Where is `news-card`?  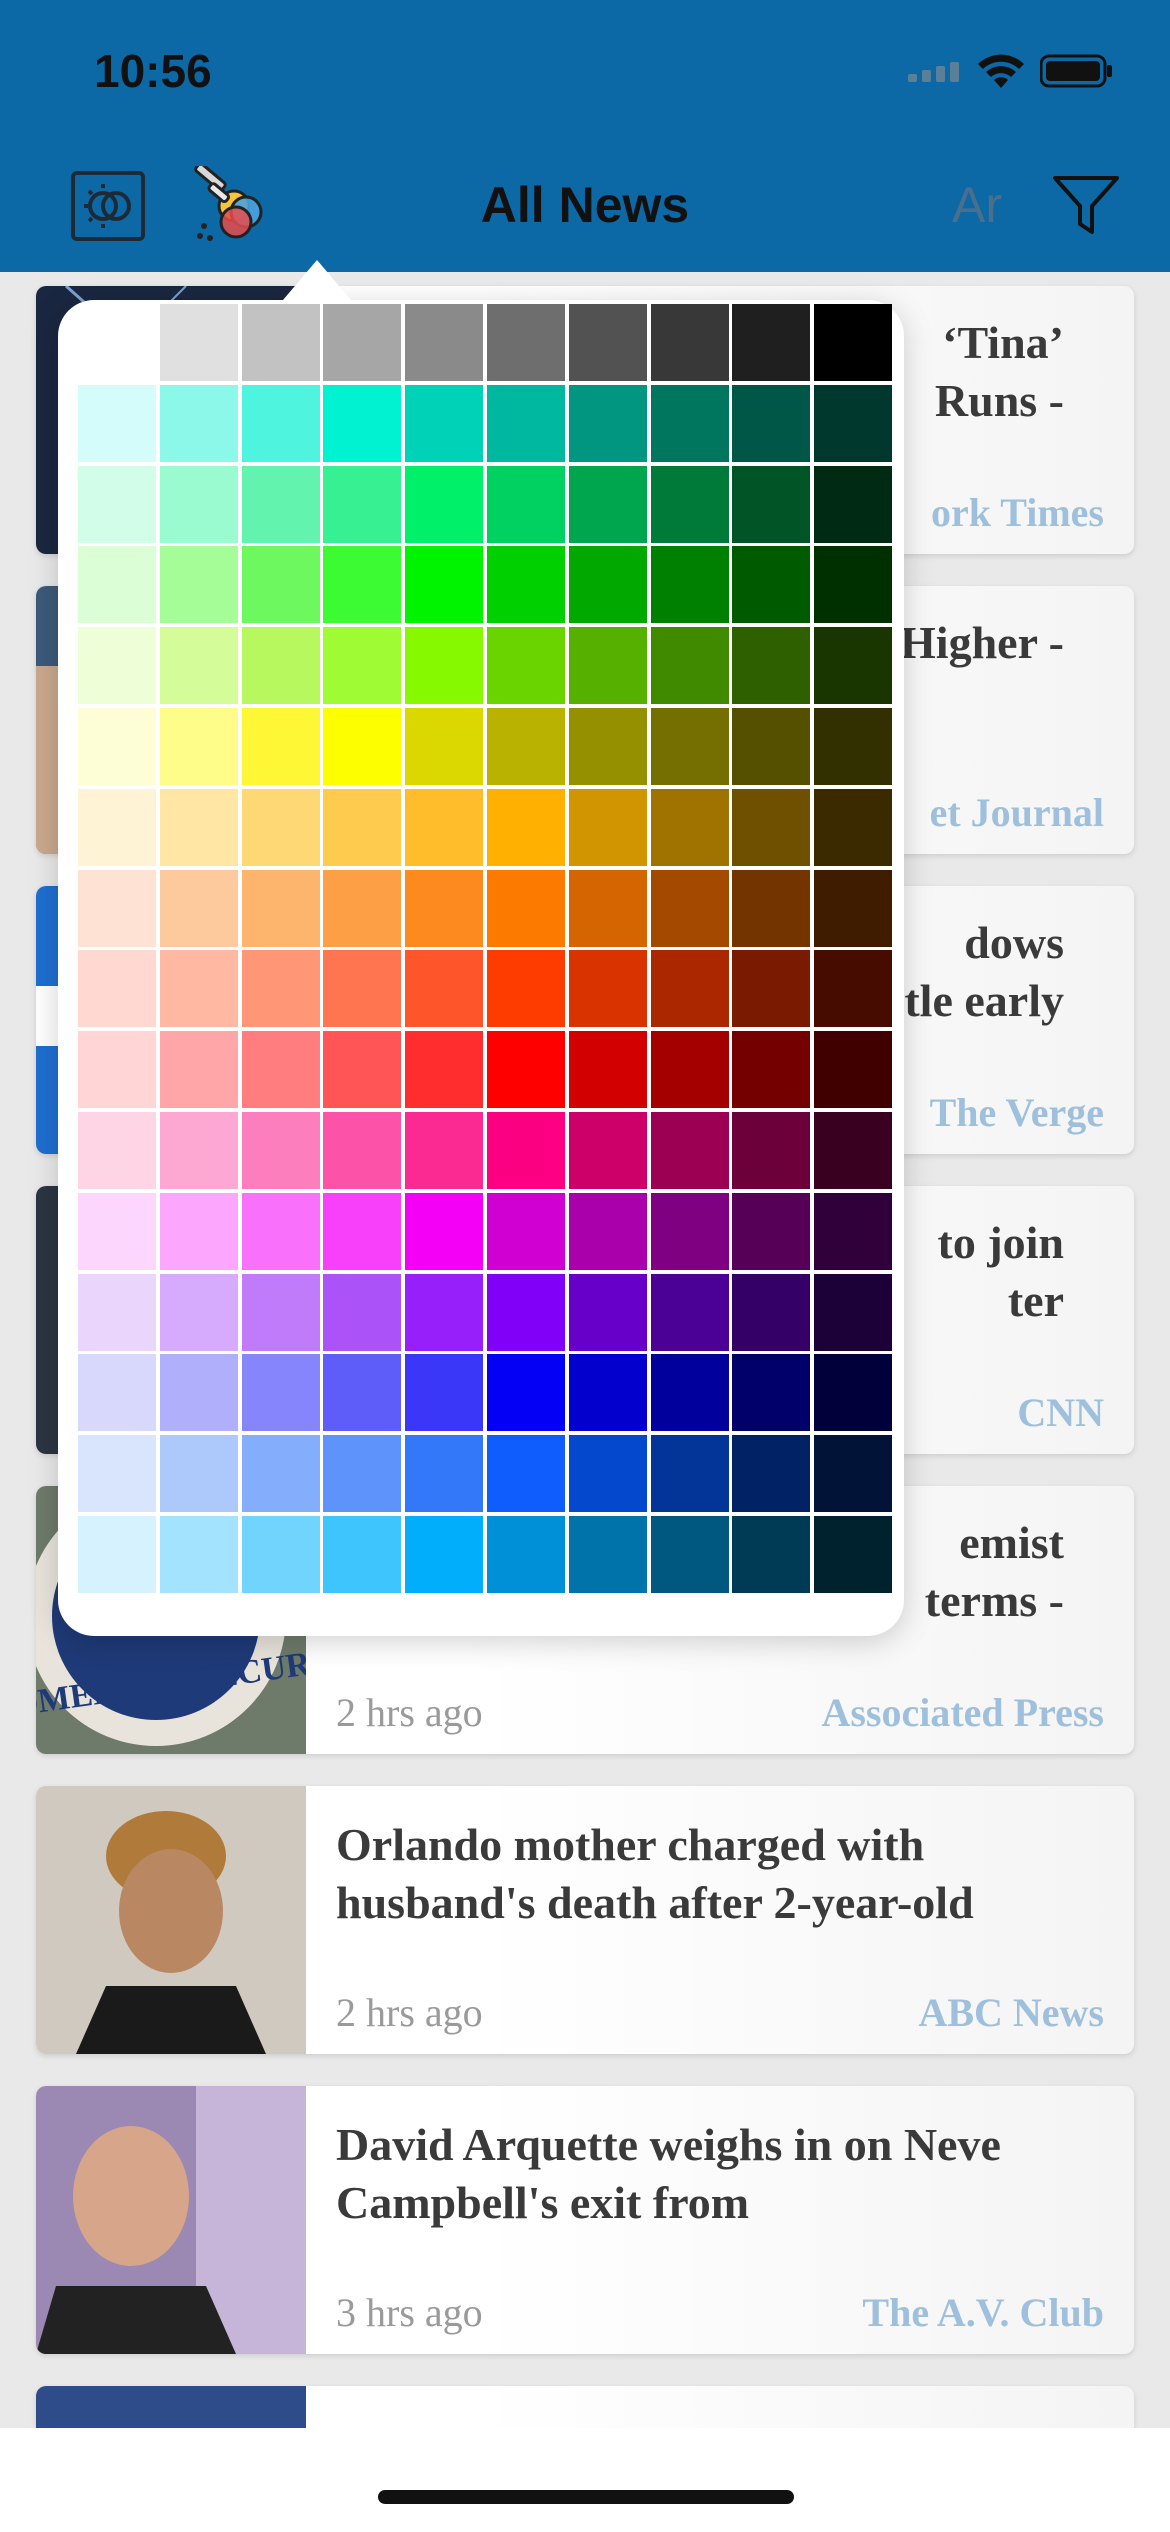
news-card is located at coordinates (585, 2407).